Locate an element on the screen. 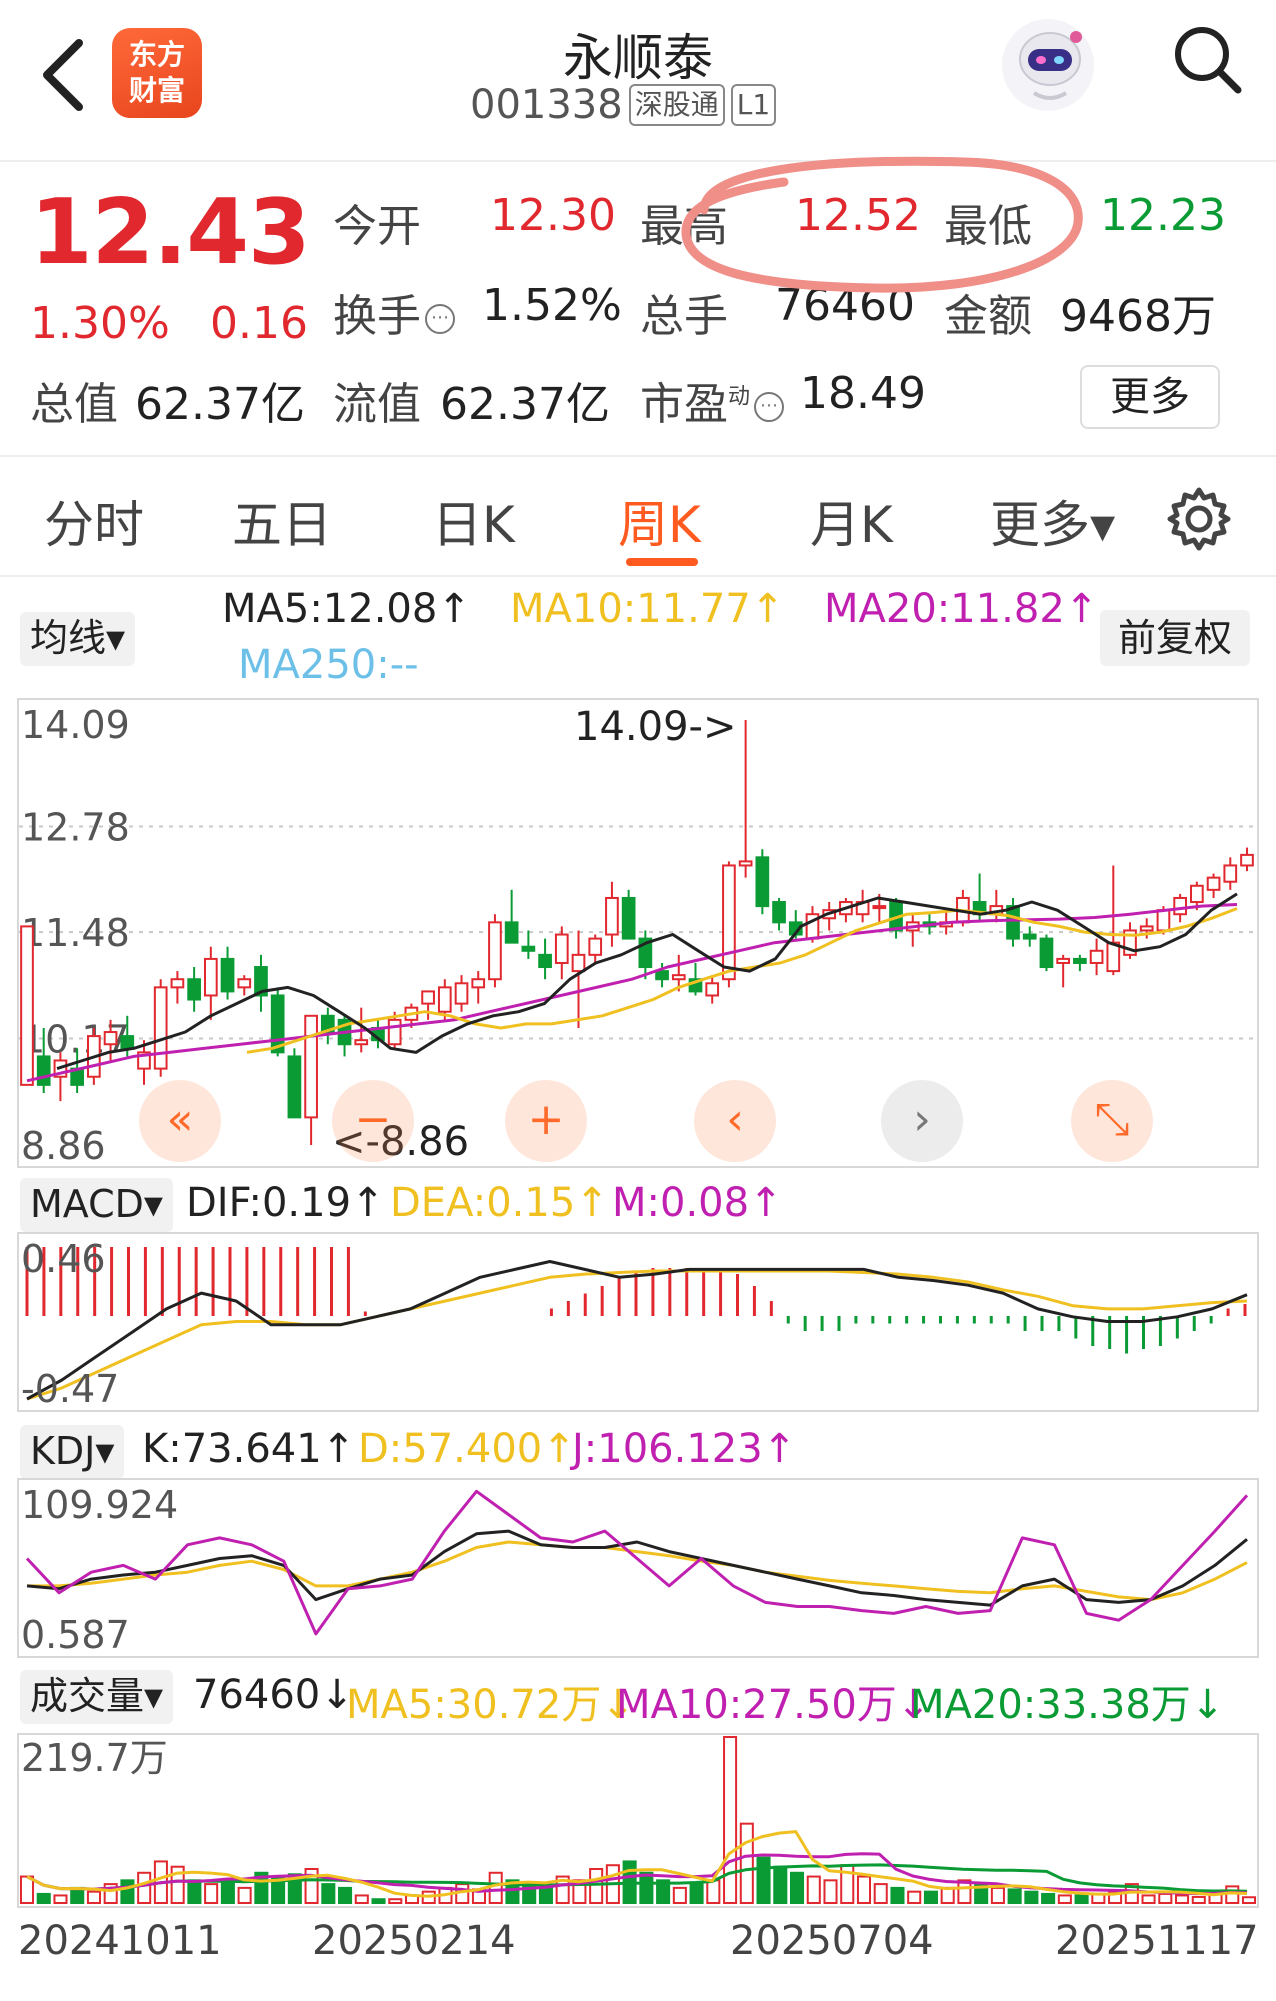 This screenshot has height=2001, width=1276. chart-settings-button is located at coordinates (1199, 519).